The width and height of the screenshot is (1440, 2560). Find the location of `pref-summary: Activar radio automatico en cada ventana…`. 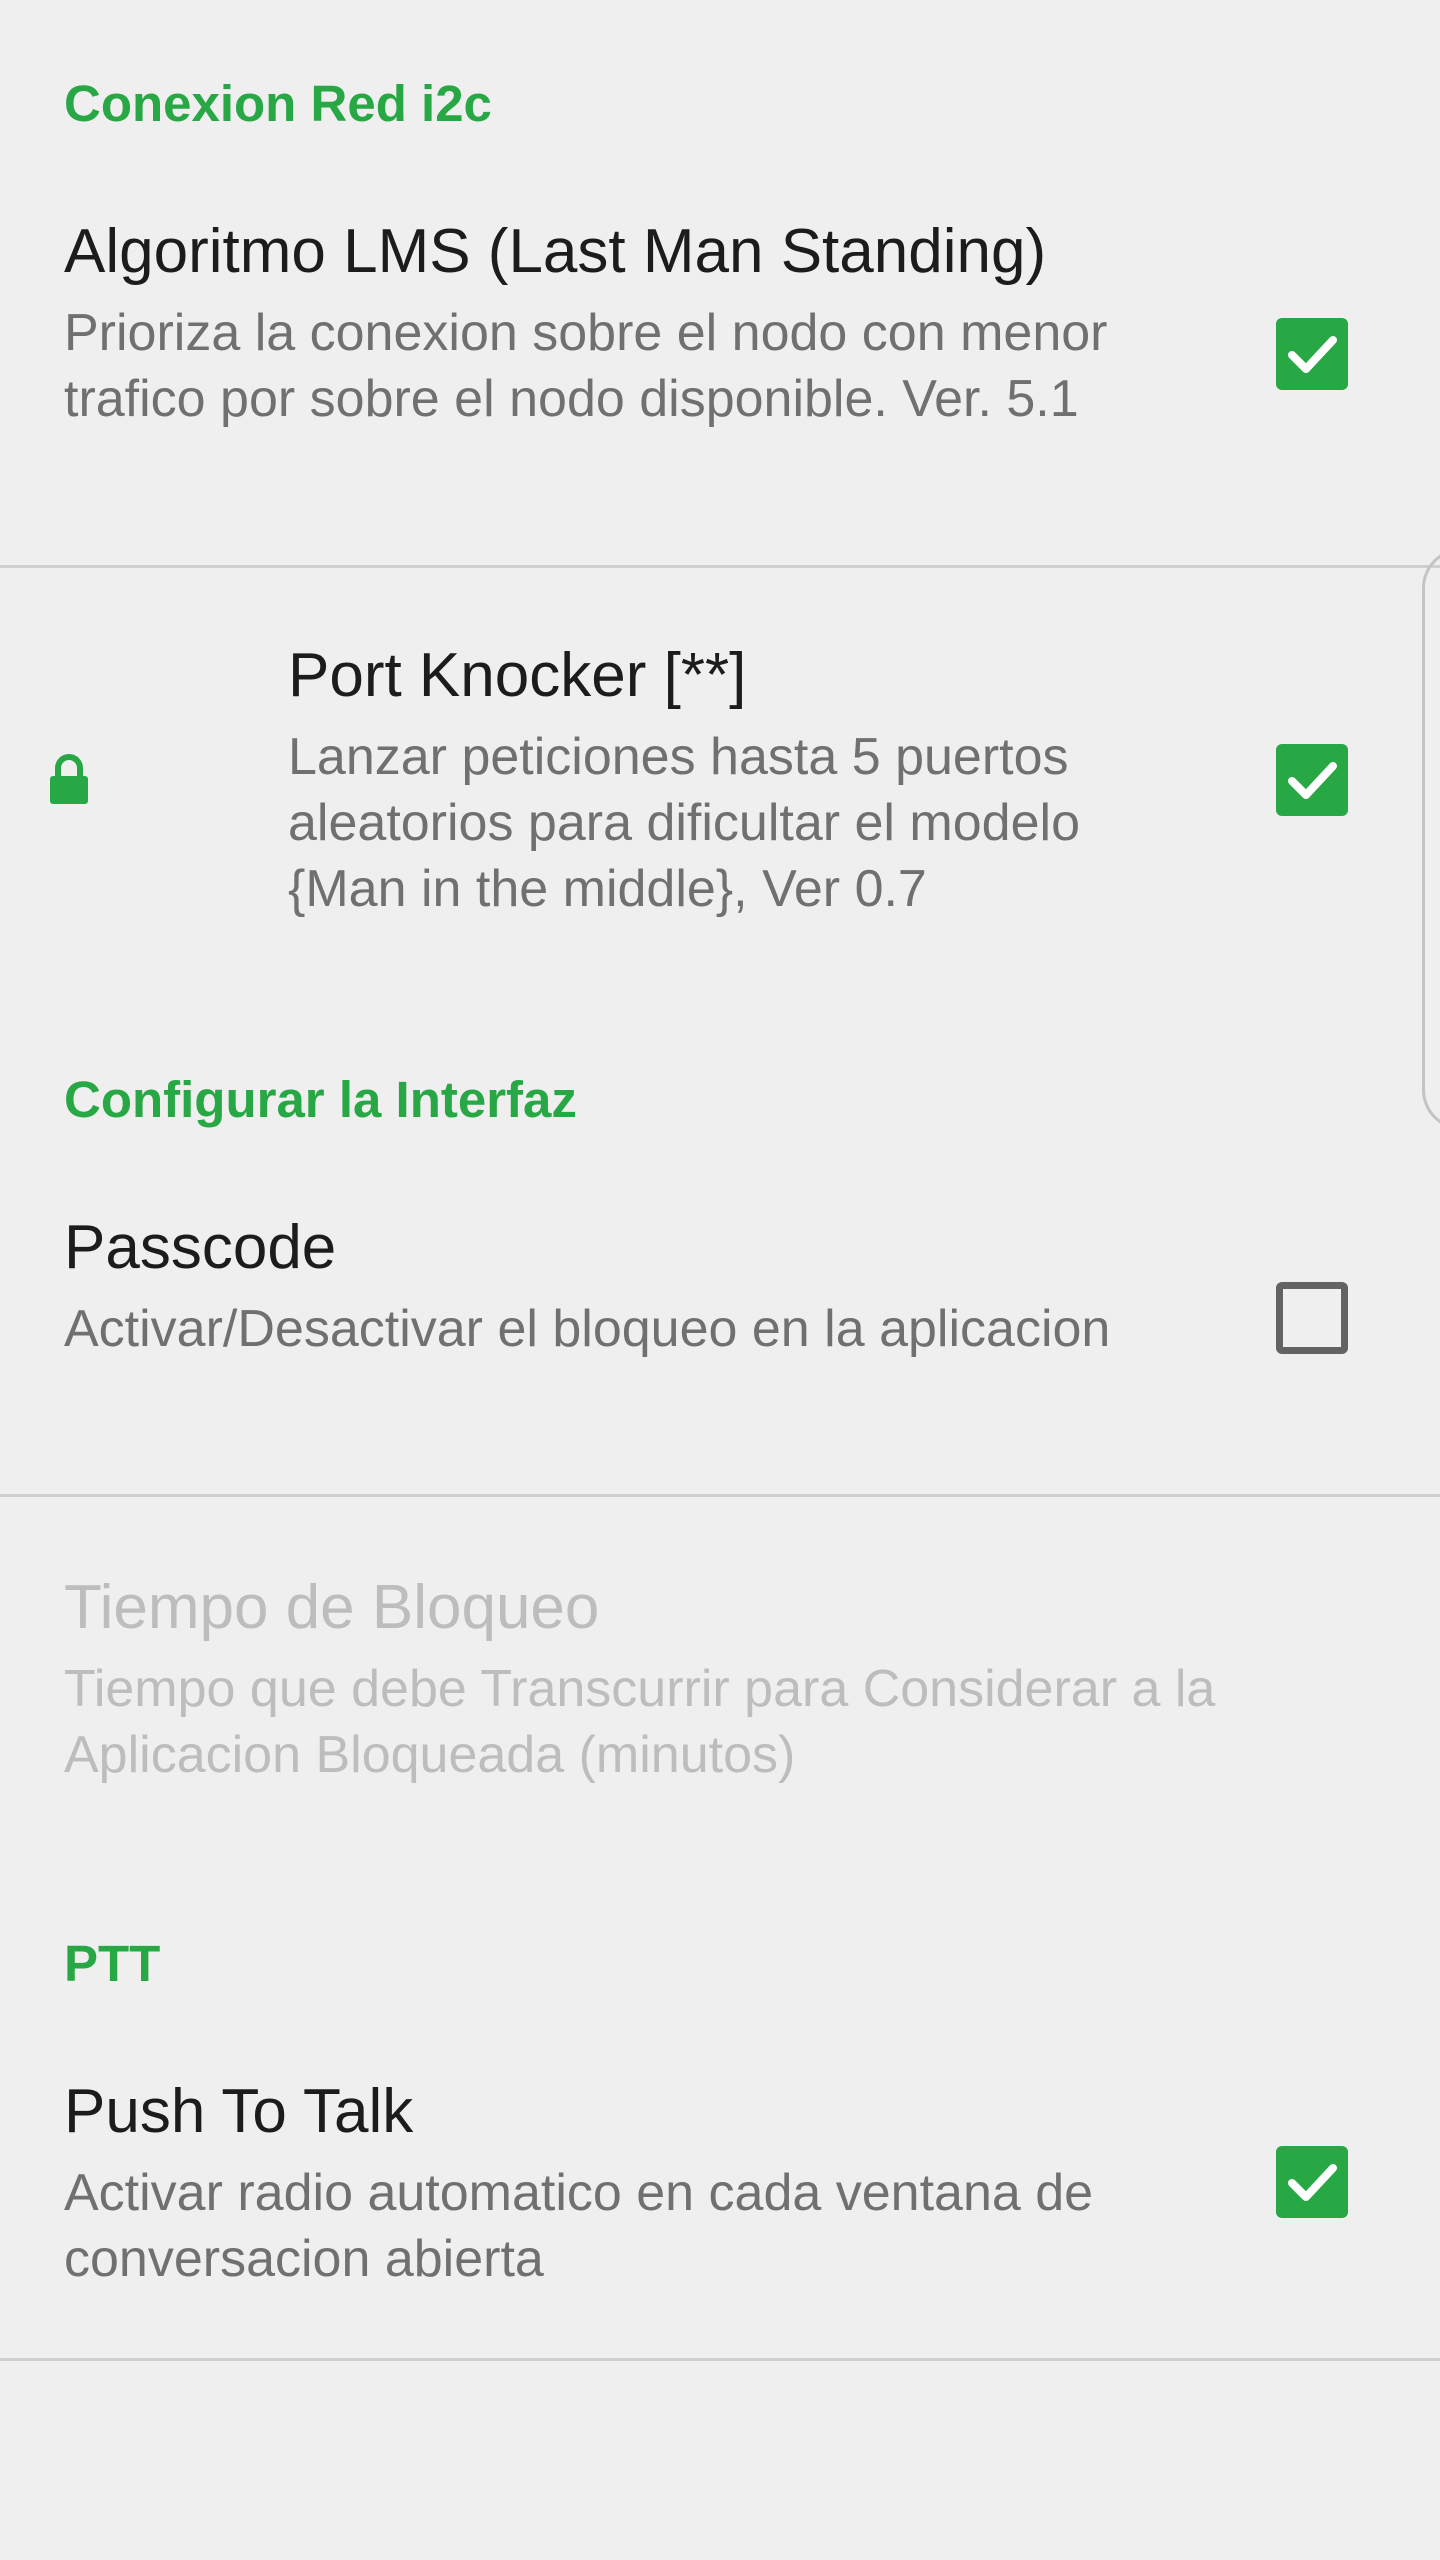

pref-summary: Activar radio automatico en cada ventana… is located at coordinates (579, 2226).